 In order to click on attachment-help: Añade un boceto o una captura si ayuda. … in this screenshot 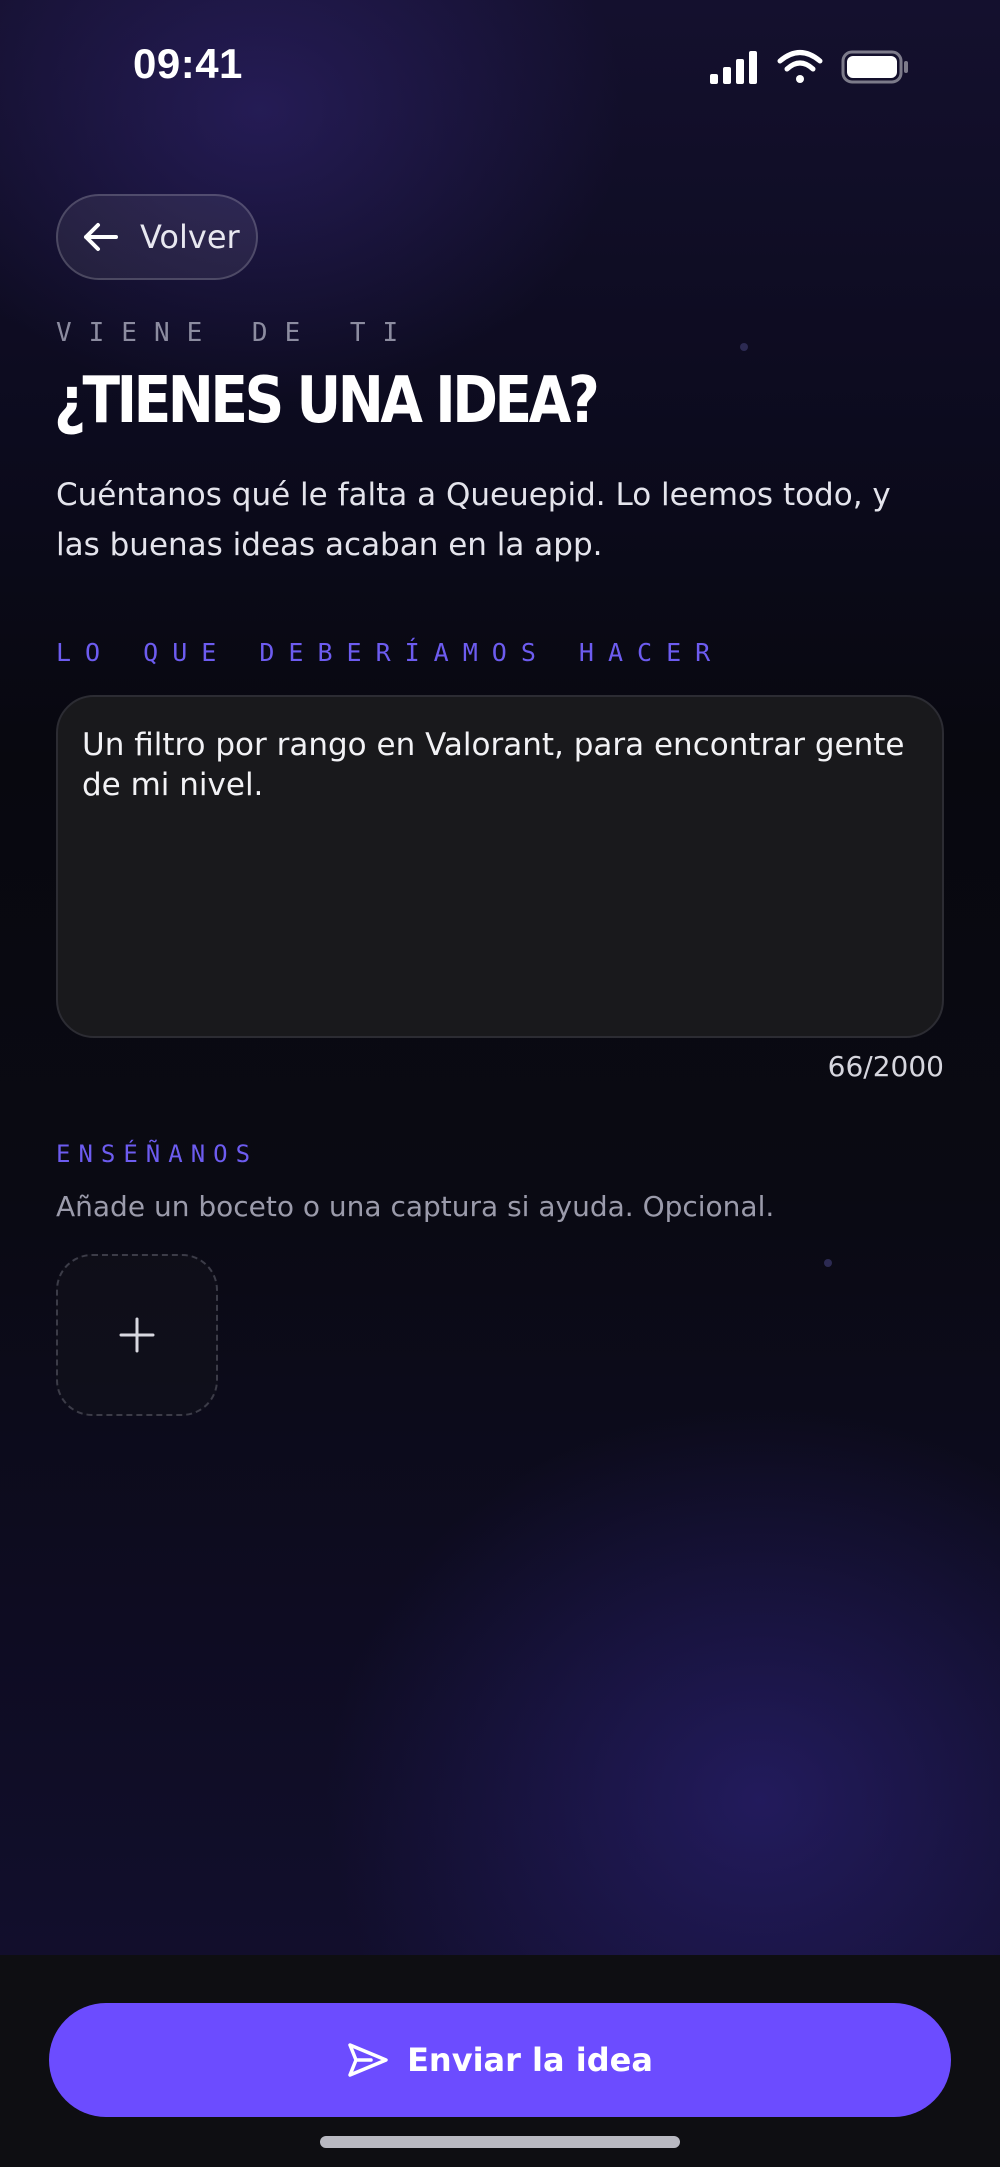, I will do `click(415, 1206)`.